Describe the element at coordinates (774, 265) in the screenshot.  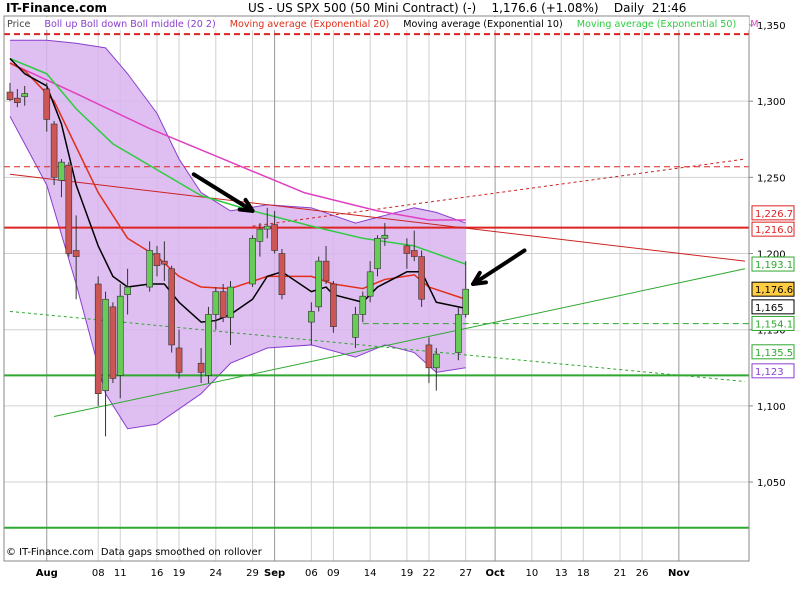
I see `price-label-text: 1,193.1` at that location.